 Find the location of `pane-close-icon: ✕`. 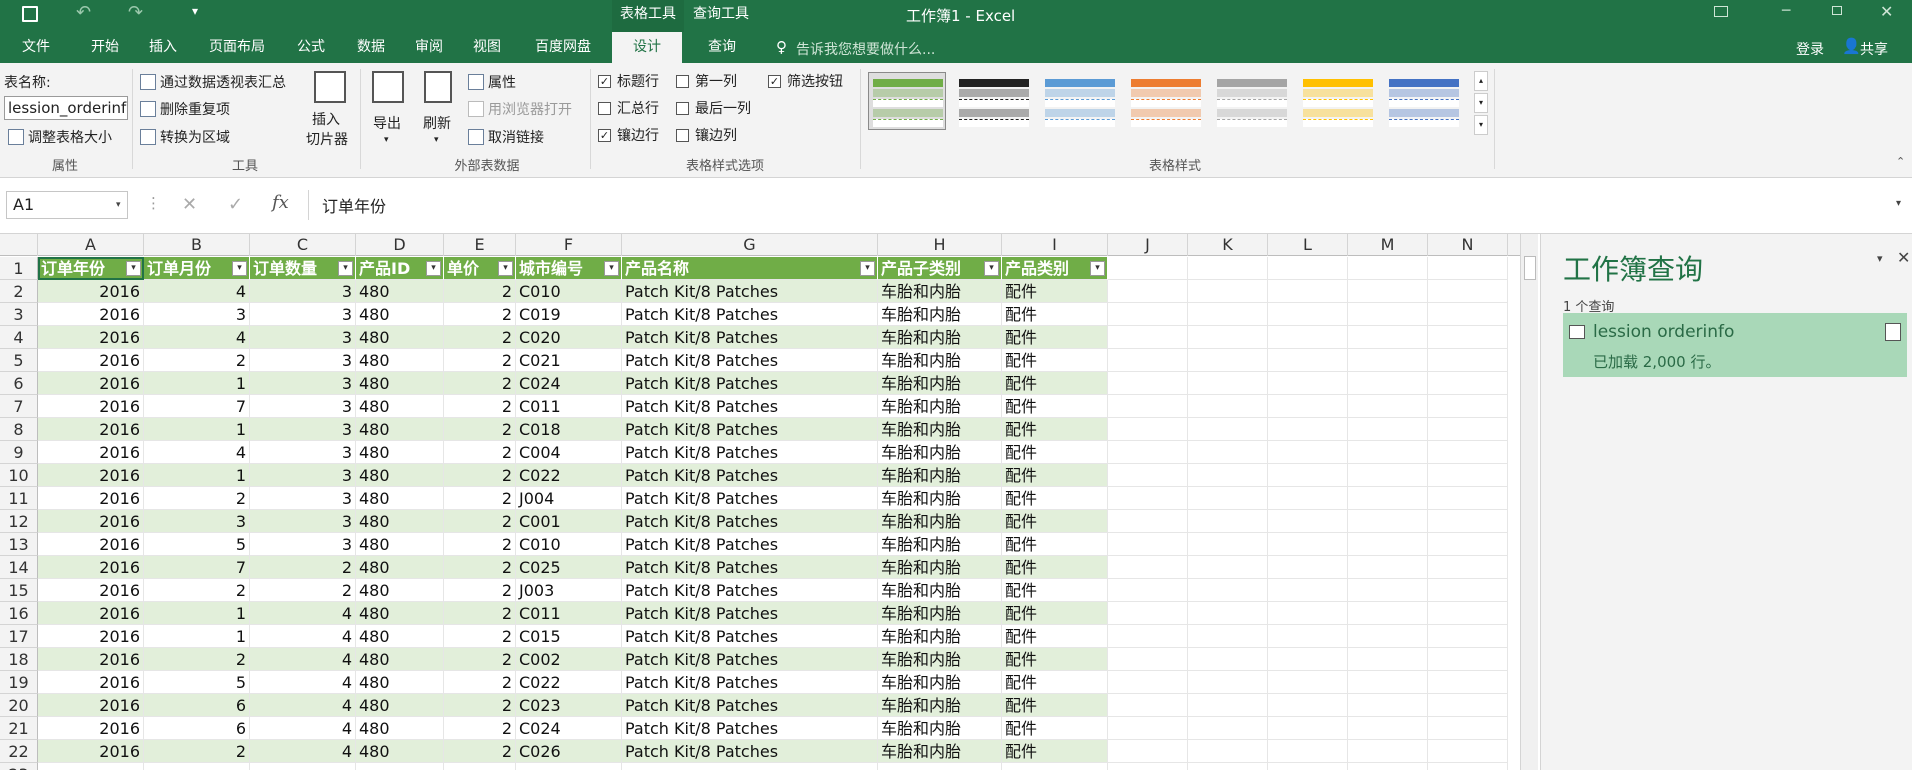

pane-close-icon: ✕ is located at coordinates (1903, 257).